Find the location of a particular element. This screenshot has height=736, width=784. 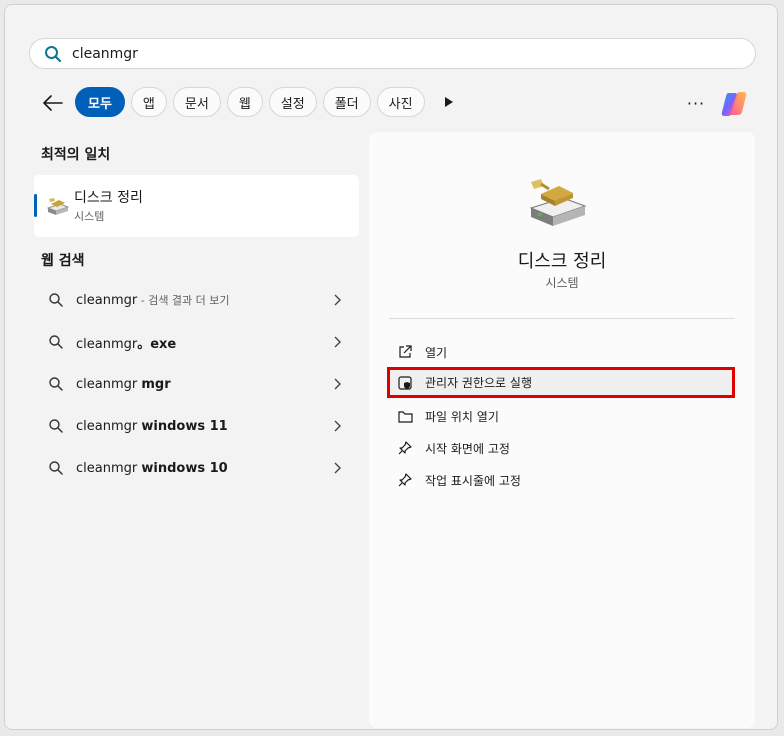

action-label: 시작 화면에 고정 is located at coordinates (467, 448).